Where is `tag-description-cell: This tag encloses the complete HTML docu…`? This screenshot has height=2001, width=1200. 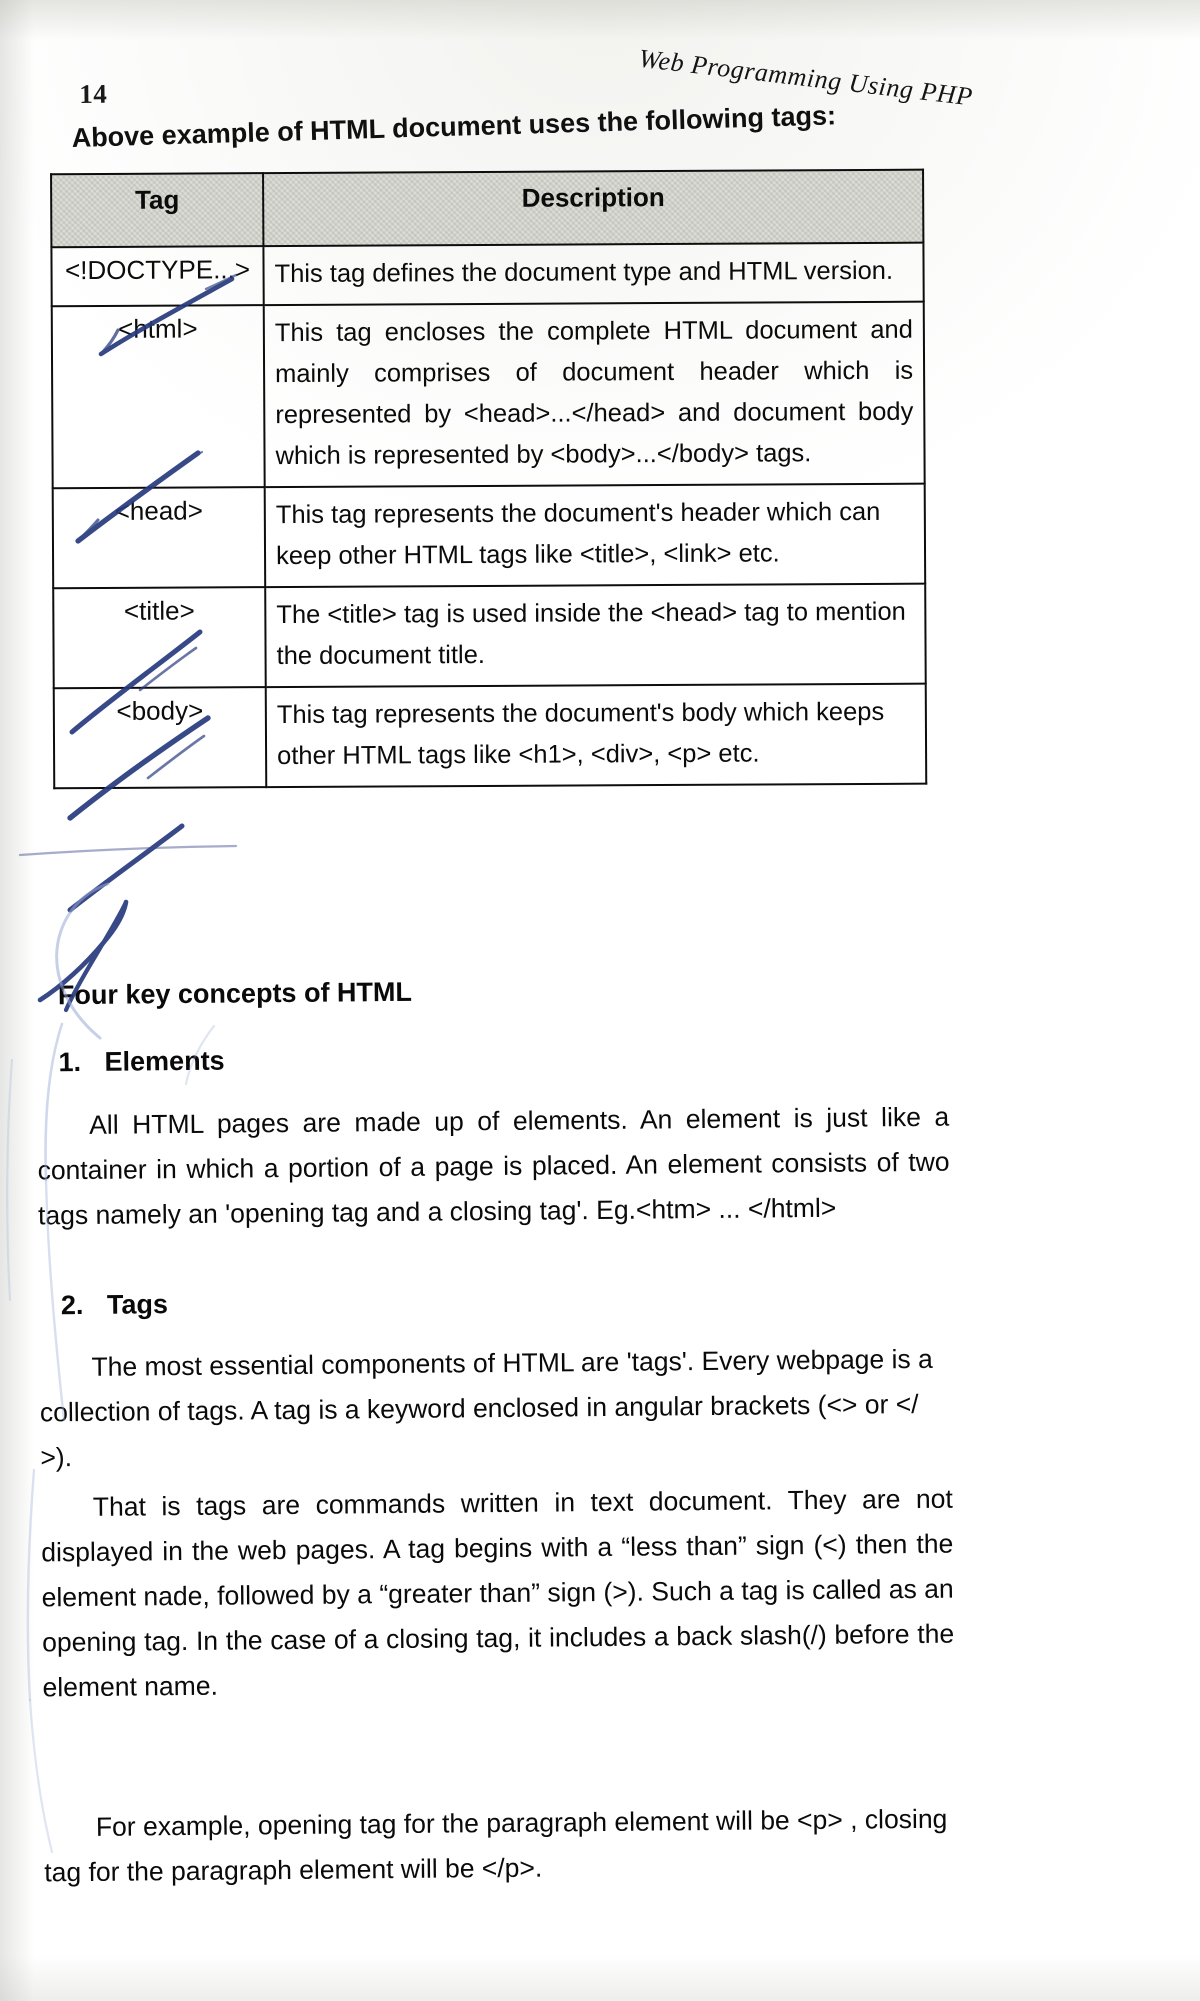
tag-description-cell: This tag encloses the complete HTML docu… is located at coordinates (594, 394).